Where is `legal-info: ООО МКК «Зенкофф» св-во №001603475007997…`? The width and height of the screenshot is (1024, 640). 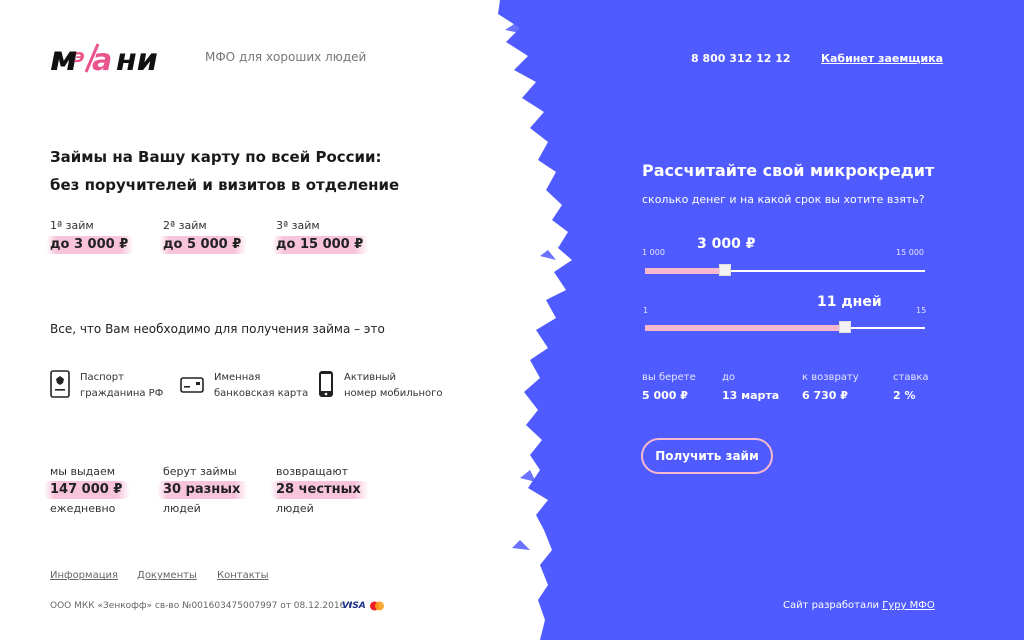 legal-info: ООО МКК «Зенкофф» св-во №001603475007997… is located at coordinates (203, 606).